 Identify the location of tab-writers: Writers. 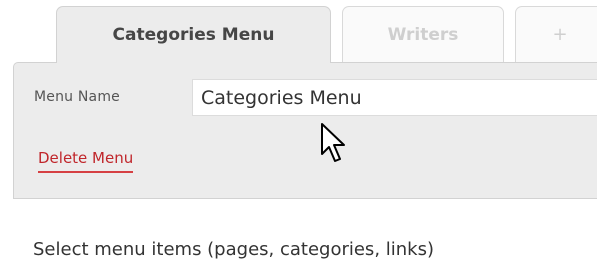
(423, 34).